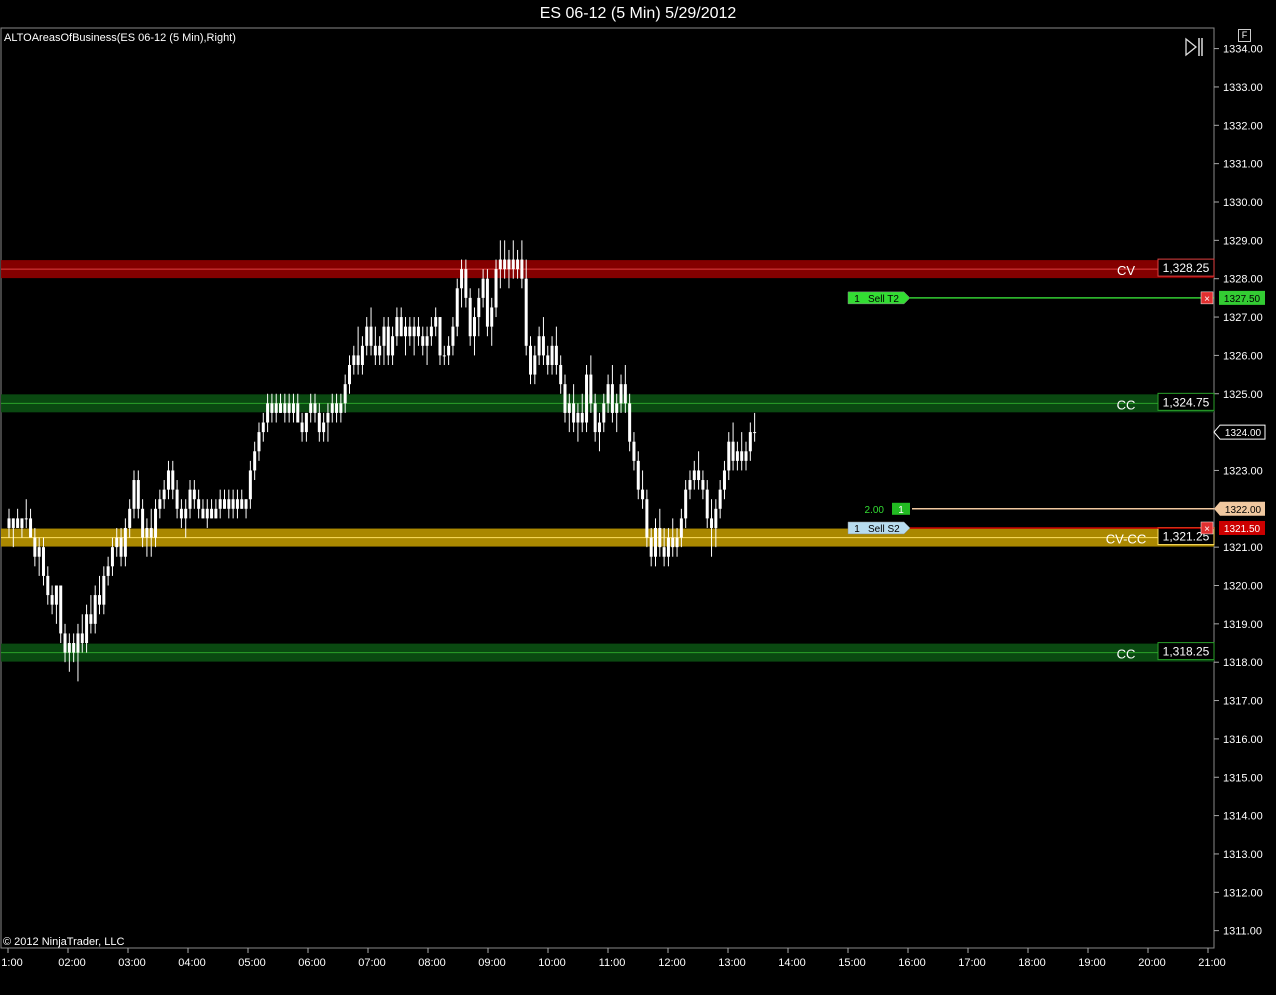 This screenshot has width=1276, height=995. What do you see at coordinates (1242, 529) in the screenshot?
I see `order-price-label: 1321.50` at bounding box center [1242, 529].